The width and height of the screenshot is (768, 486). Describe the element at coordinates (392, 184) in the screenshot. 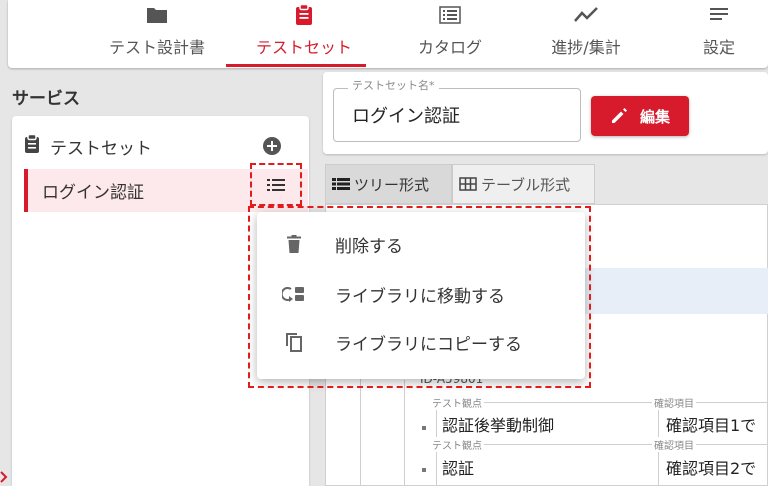

I see `tab-tree-view-label: ツリー形式` at that location.